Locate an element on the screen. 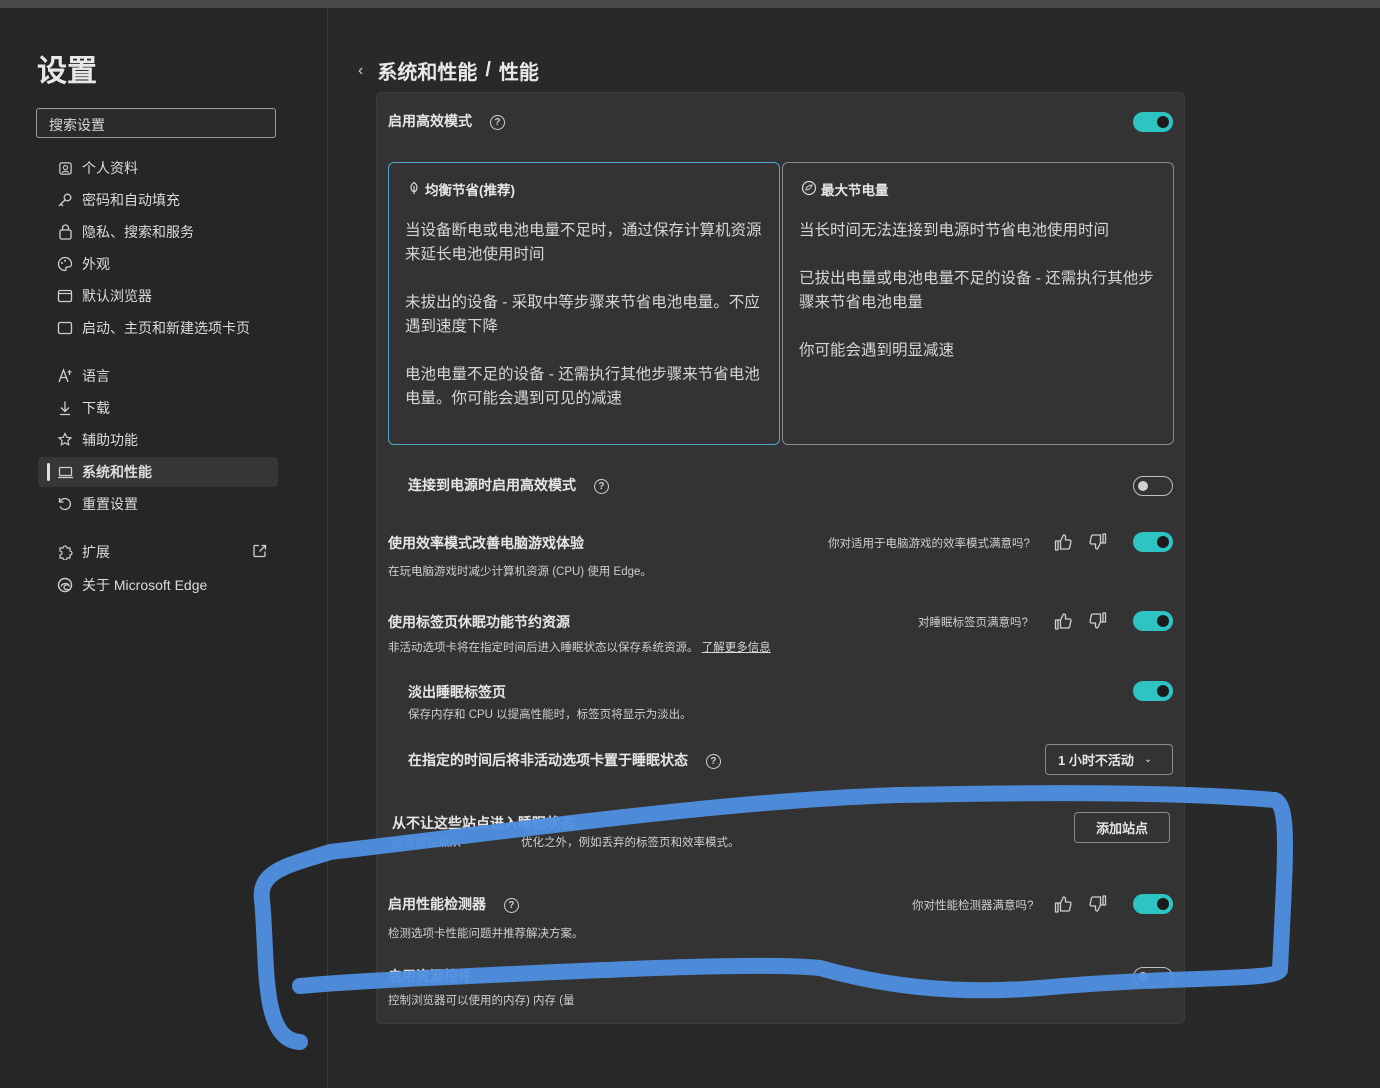  mode-title-text: 最大节电量 is located at coordinates (855, 190).